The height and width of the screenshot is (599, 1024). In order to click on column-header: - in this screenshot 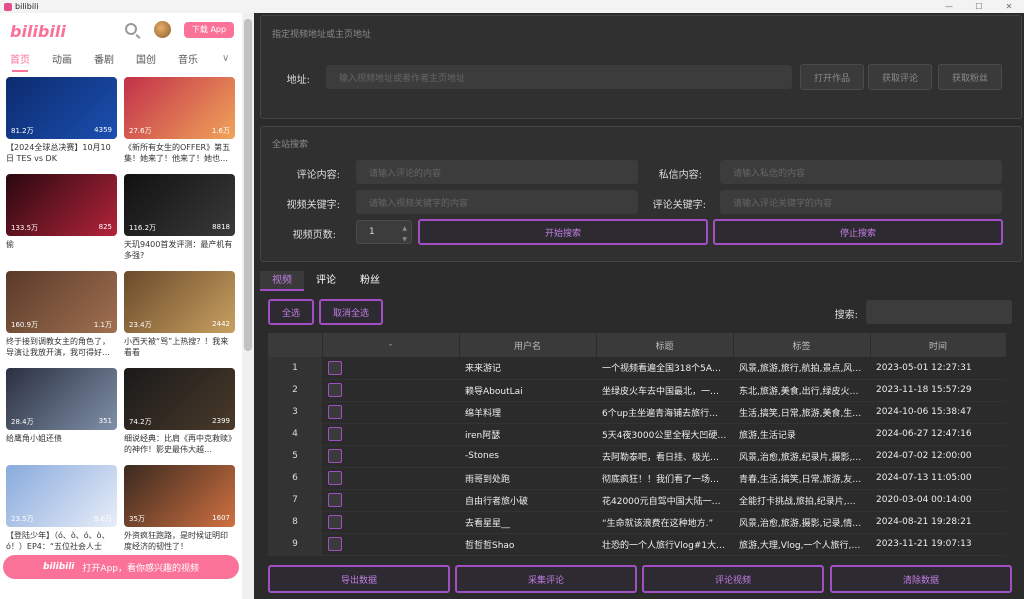, I will do `click(391, 345)`.